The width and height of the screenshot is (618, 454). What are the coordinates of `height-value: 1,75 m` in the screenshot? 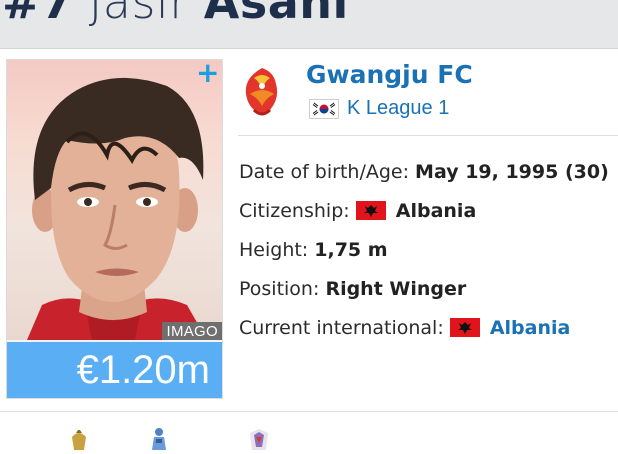 It's located at (351, 250).